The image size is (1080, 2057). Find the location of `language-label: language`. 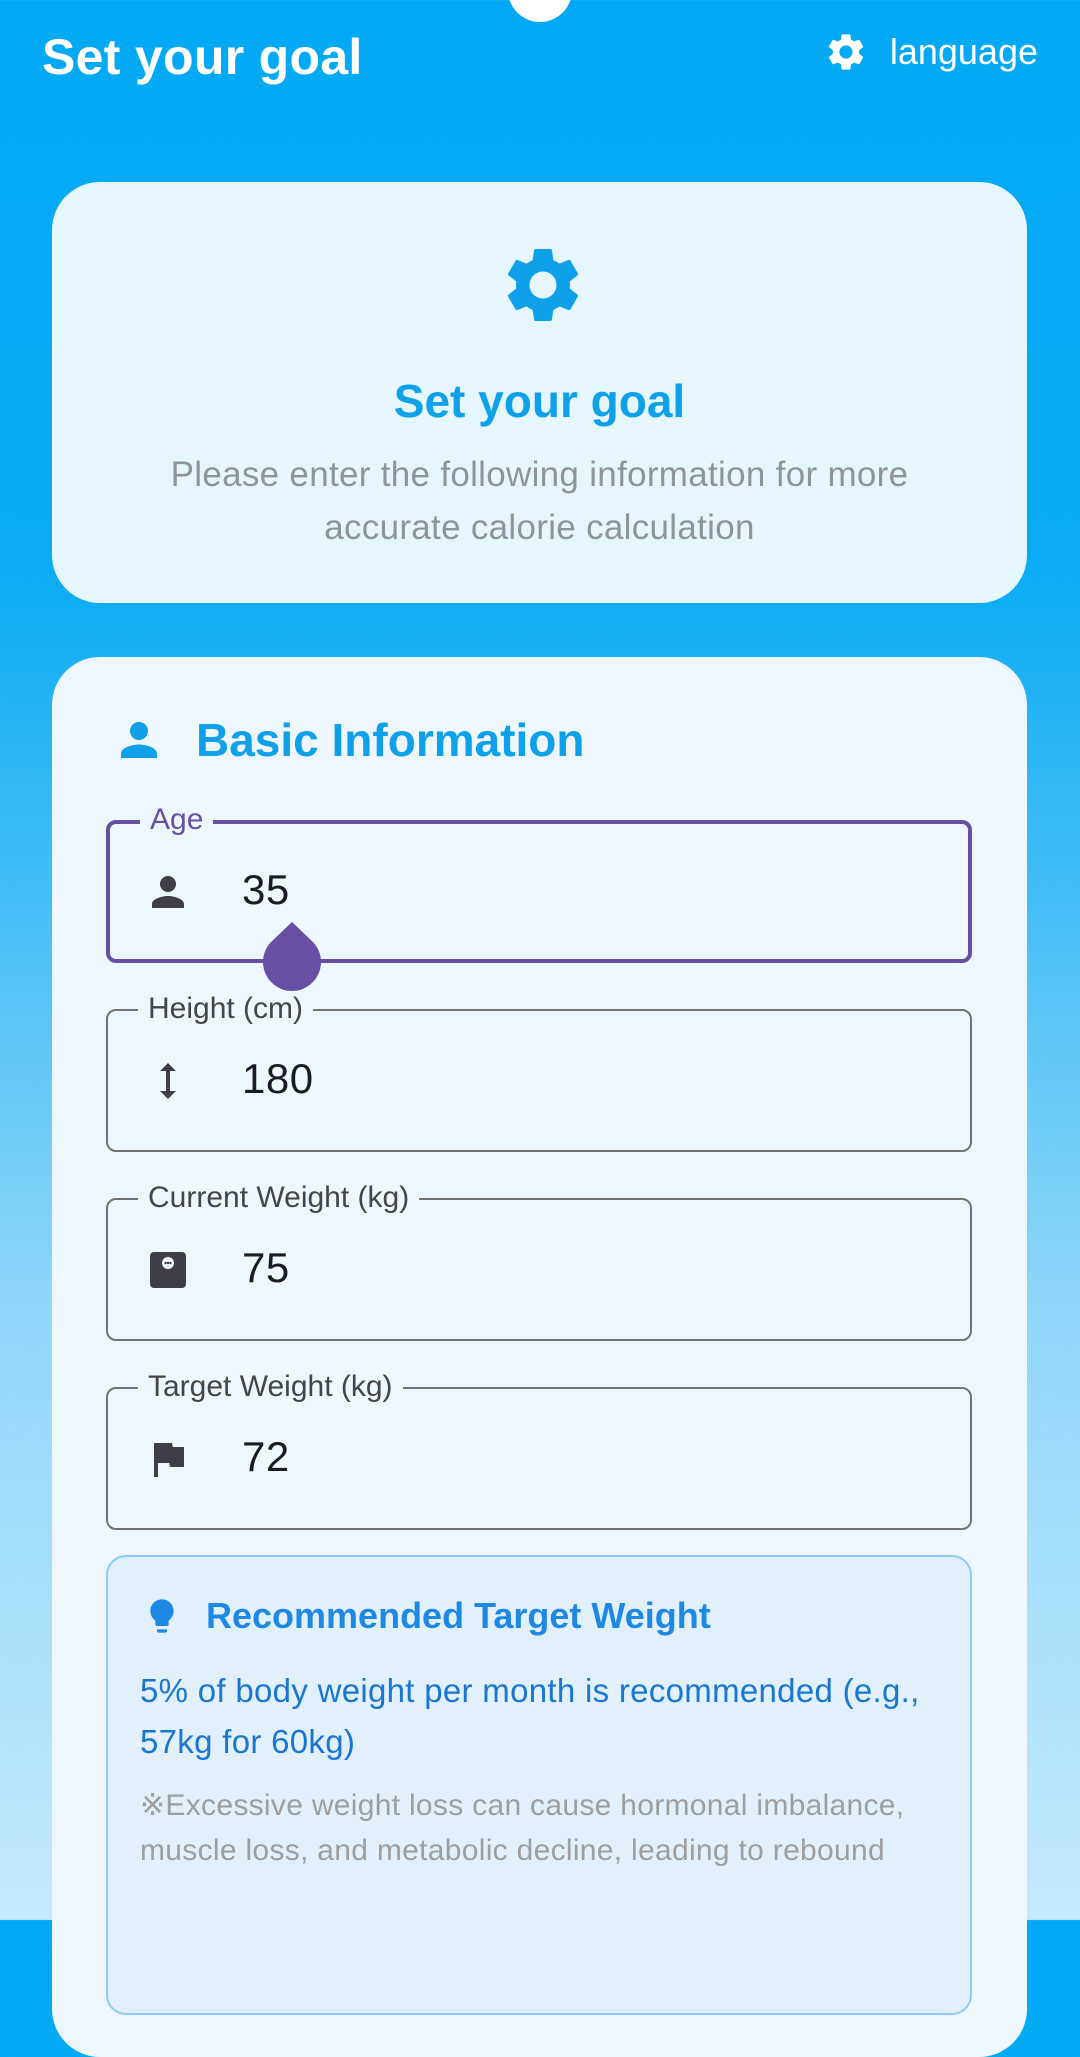

language-label: language is located at coordinates (963, 51).